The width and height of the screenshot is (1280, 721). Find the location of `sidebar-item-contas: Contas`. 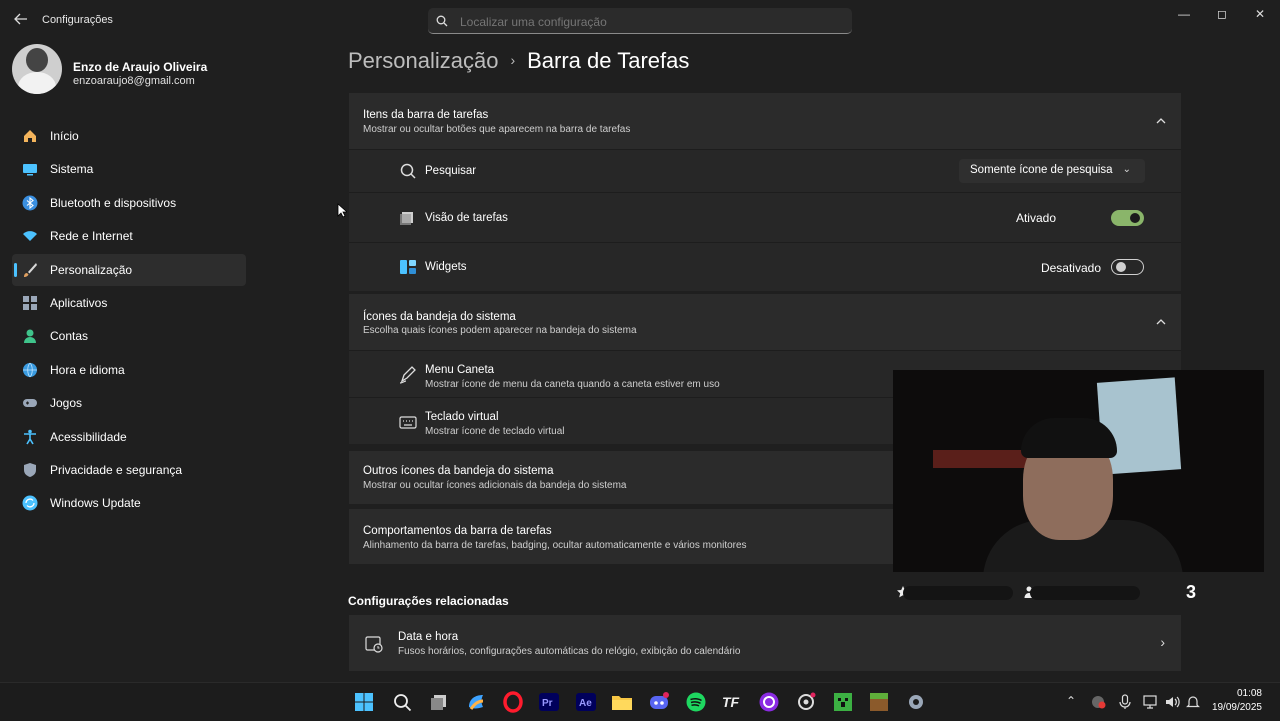

sidebar-item-contas: Contas is located at coordinates (129, 336).